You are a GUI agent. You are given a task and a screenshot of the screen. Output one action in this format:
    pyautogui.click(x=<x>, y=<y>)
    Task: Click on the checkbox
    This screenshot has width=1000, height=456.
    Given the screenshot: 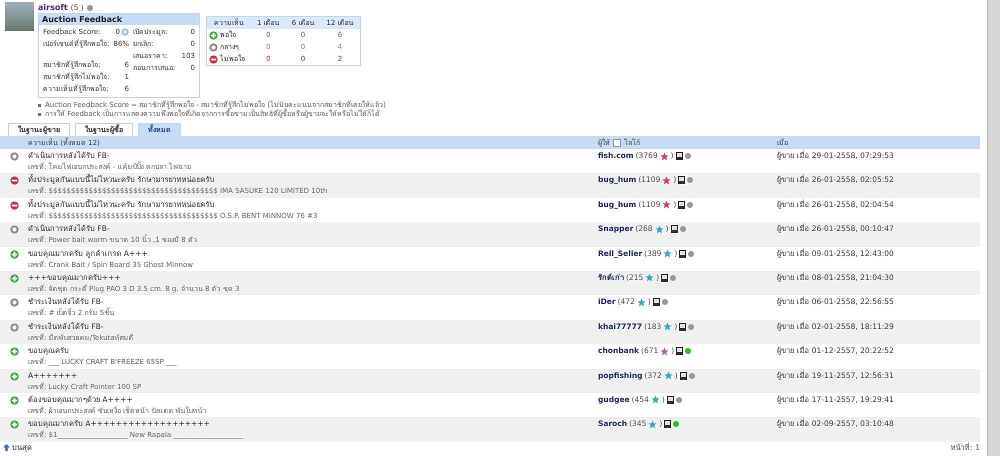 What is the action you would take?
    pyautogui.click(x=617, y=142)
    